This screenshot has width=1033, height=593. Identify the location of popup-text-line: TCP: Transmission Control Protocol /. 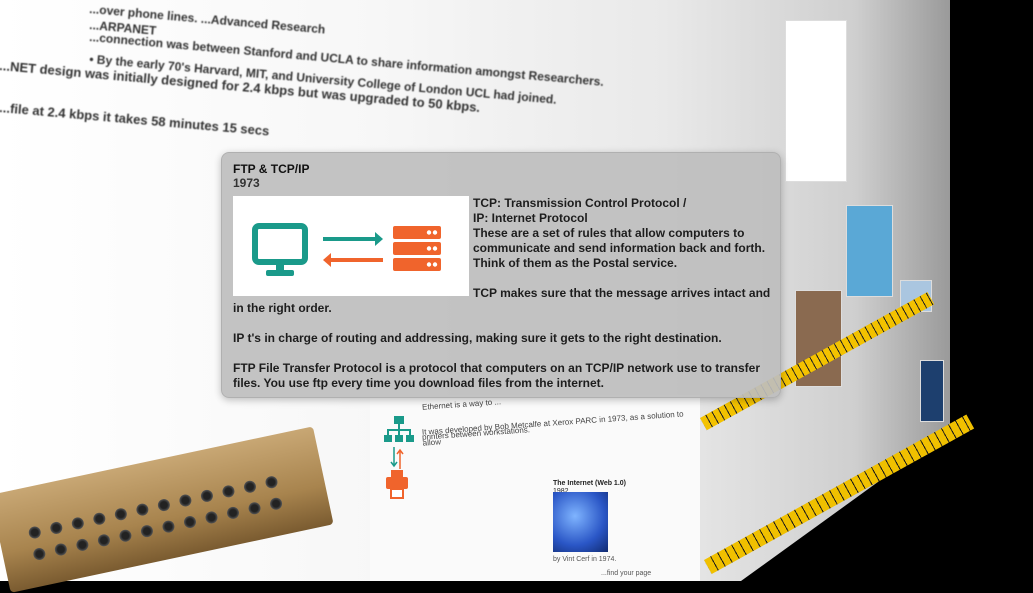
(580, 203).